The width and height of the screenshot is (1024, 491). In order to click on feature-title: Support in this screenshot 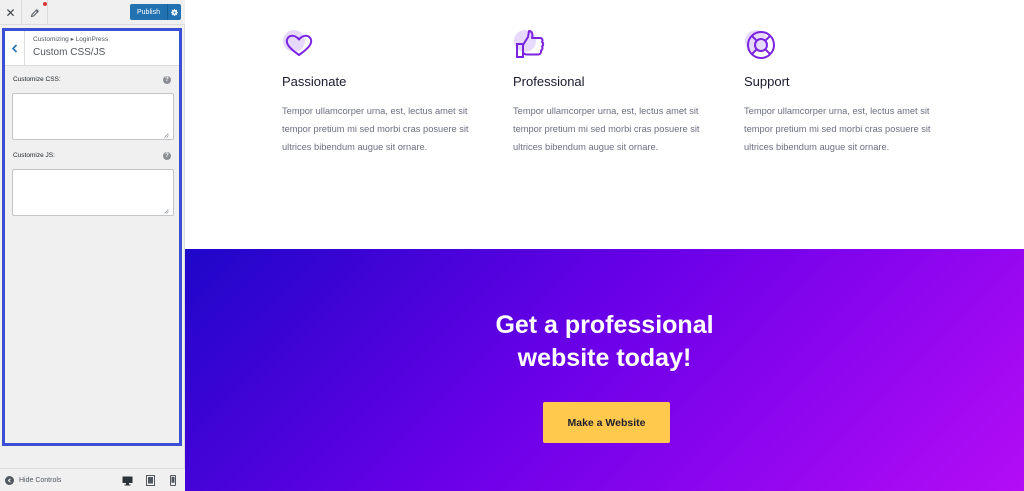, I will do `click(767, 81)`.